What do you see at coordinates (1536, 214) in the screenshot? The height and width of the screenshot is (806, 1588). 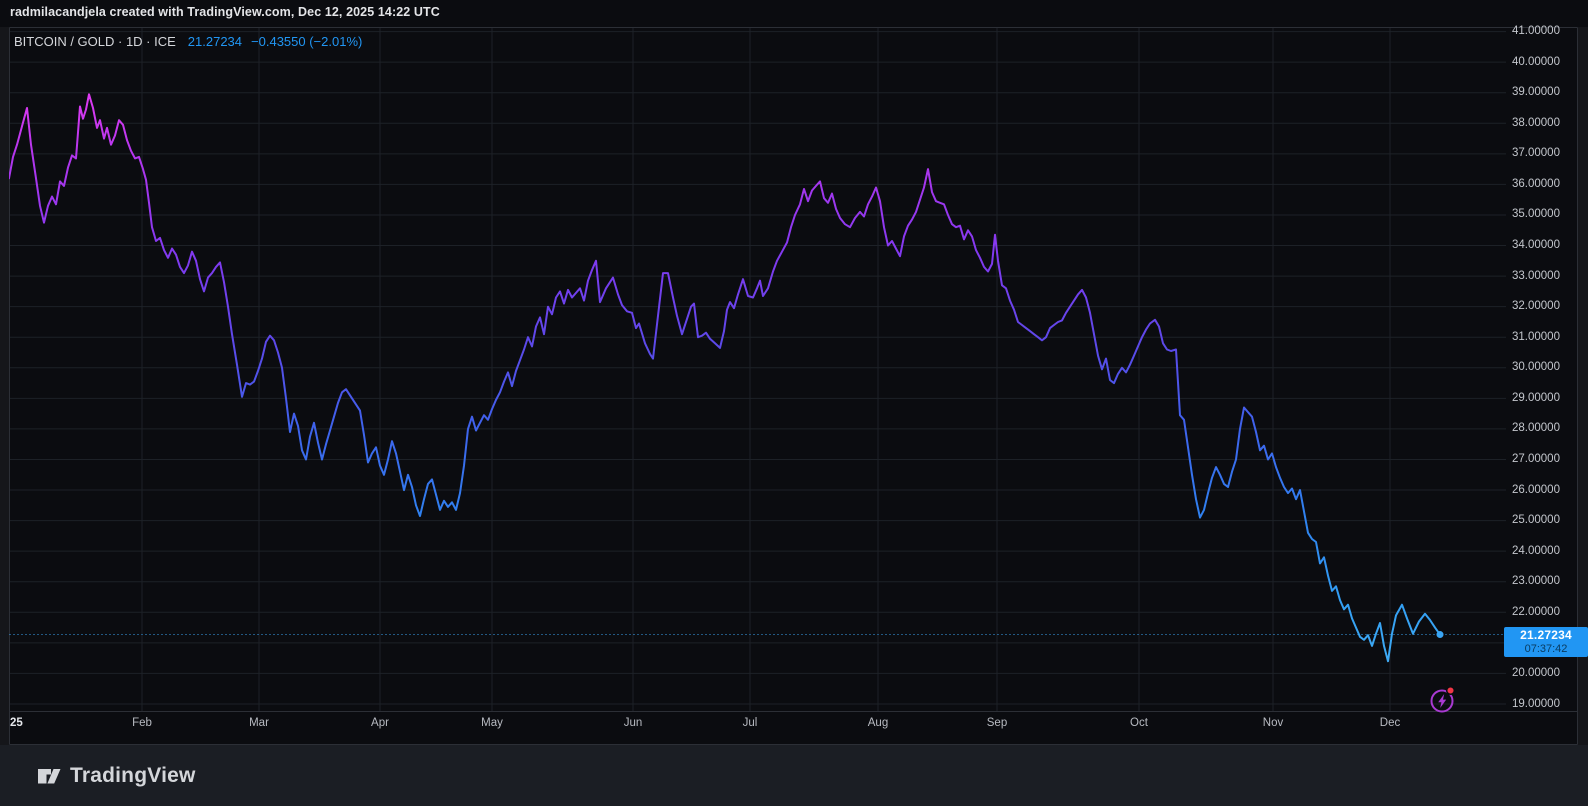 I see `price-axis-label: 35.00000` at bounding box center [1536, 214].